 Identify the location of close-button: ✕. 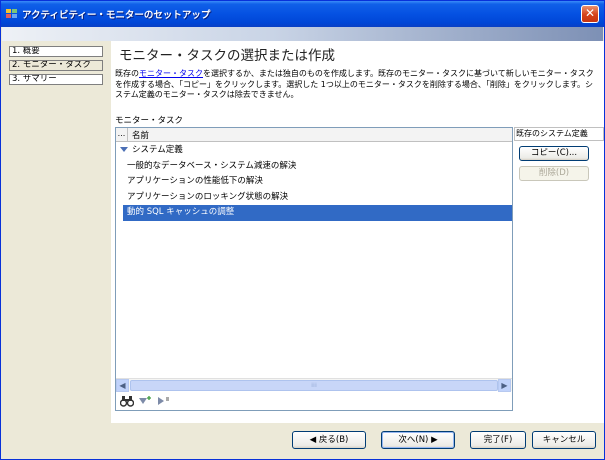
(590, 14).